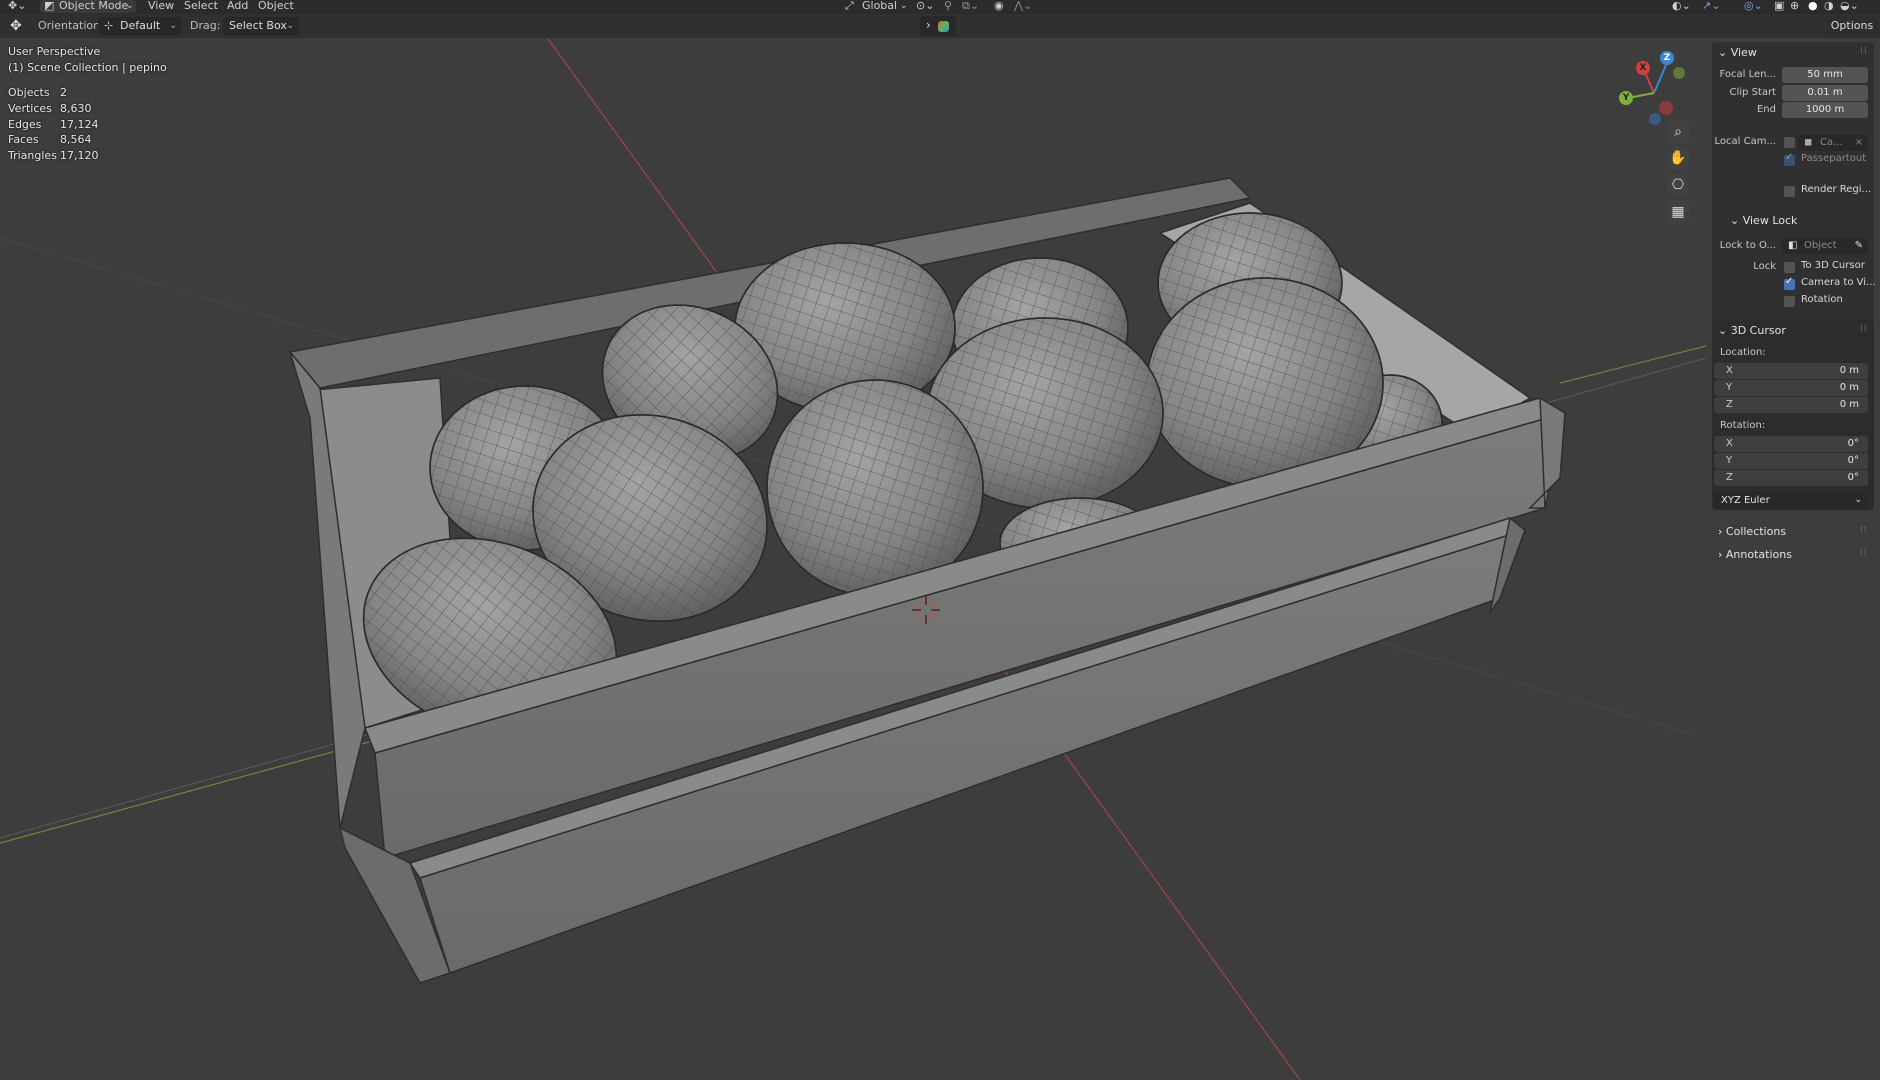 The image size is (1880, 1080). What do you see at coordinates (1752, 330) in the screenshot?
I see `3d-cursor-header: ⌄ 3D Cursor` at bounding box center [1752, 330].